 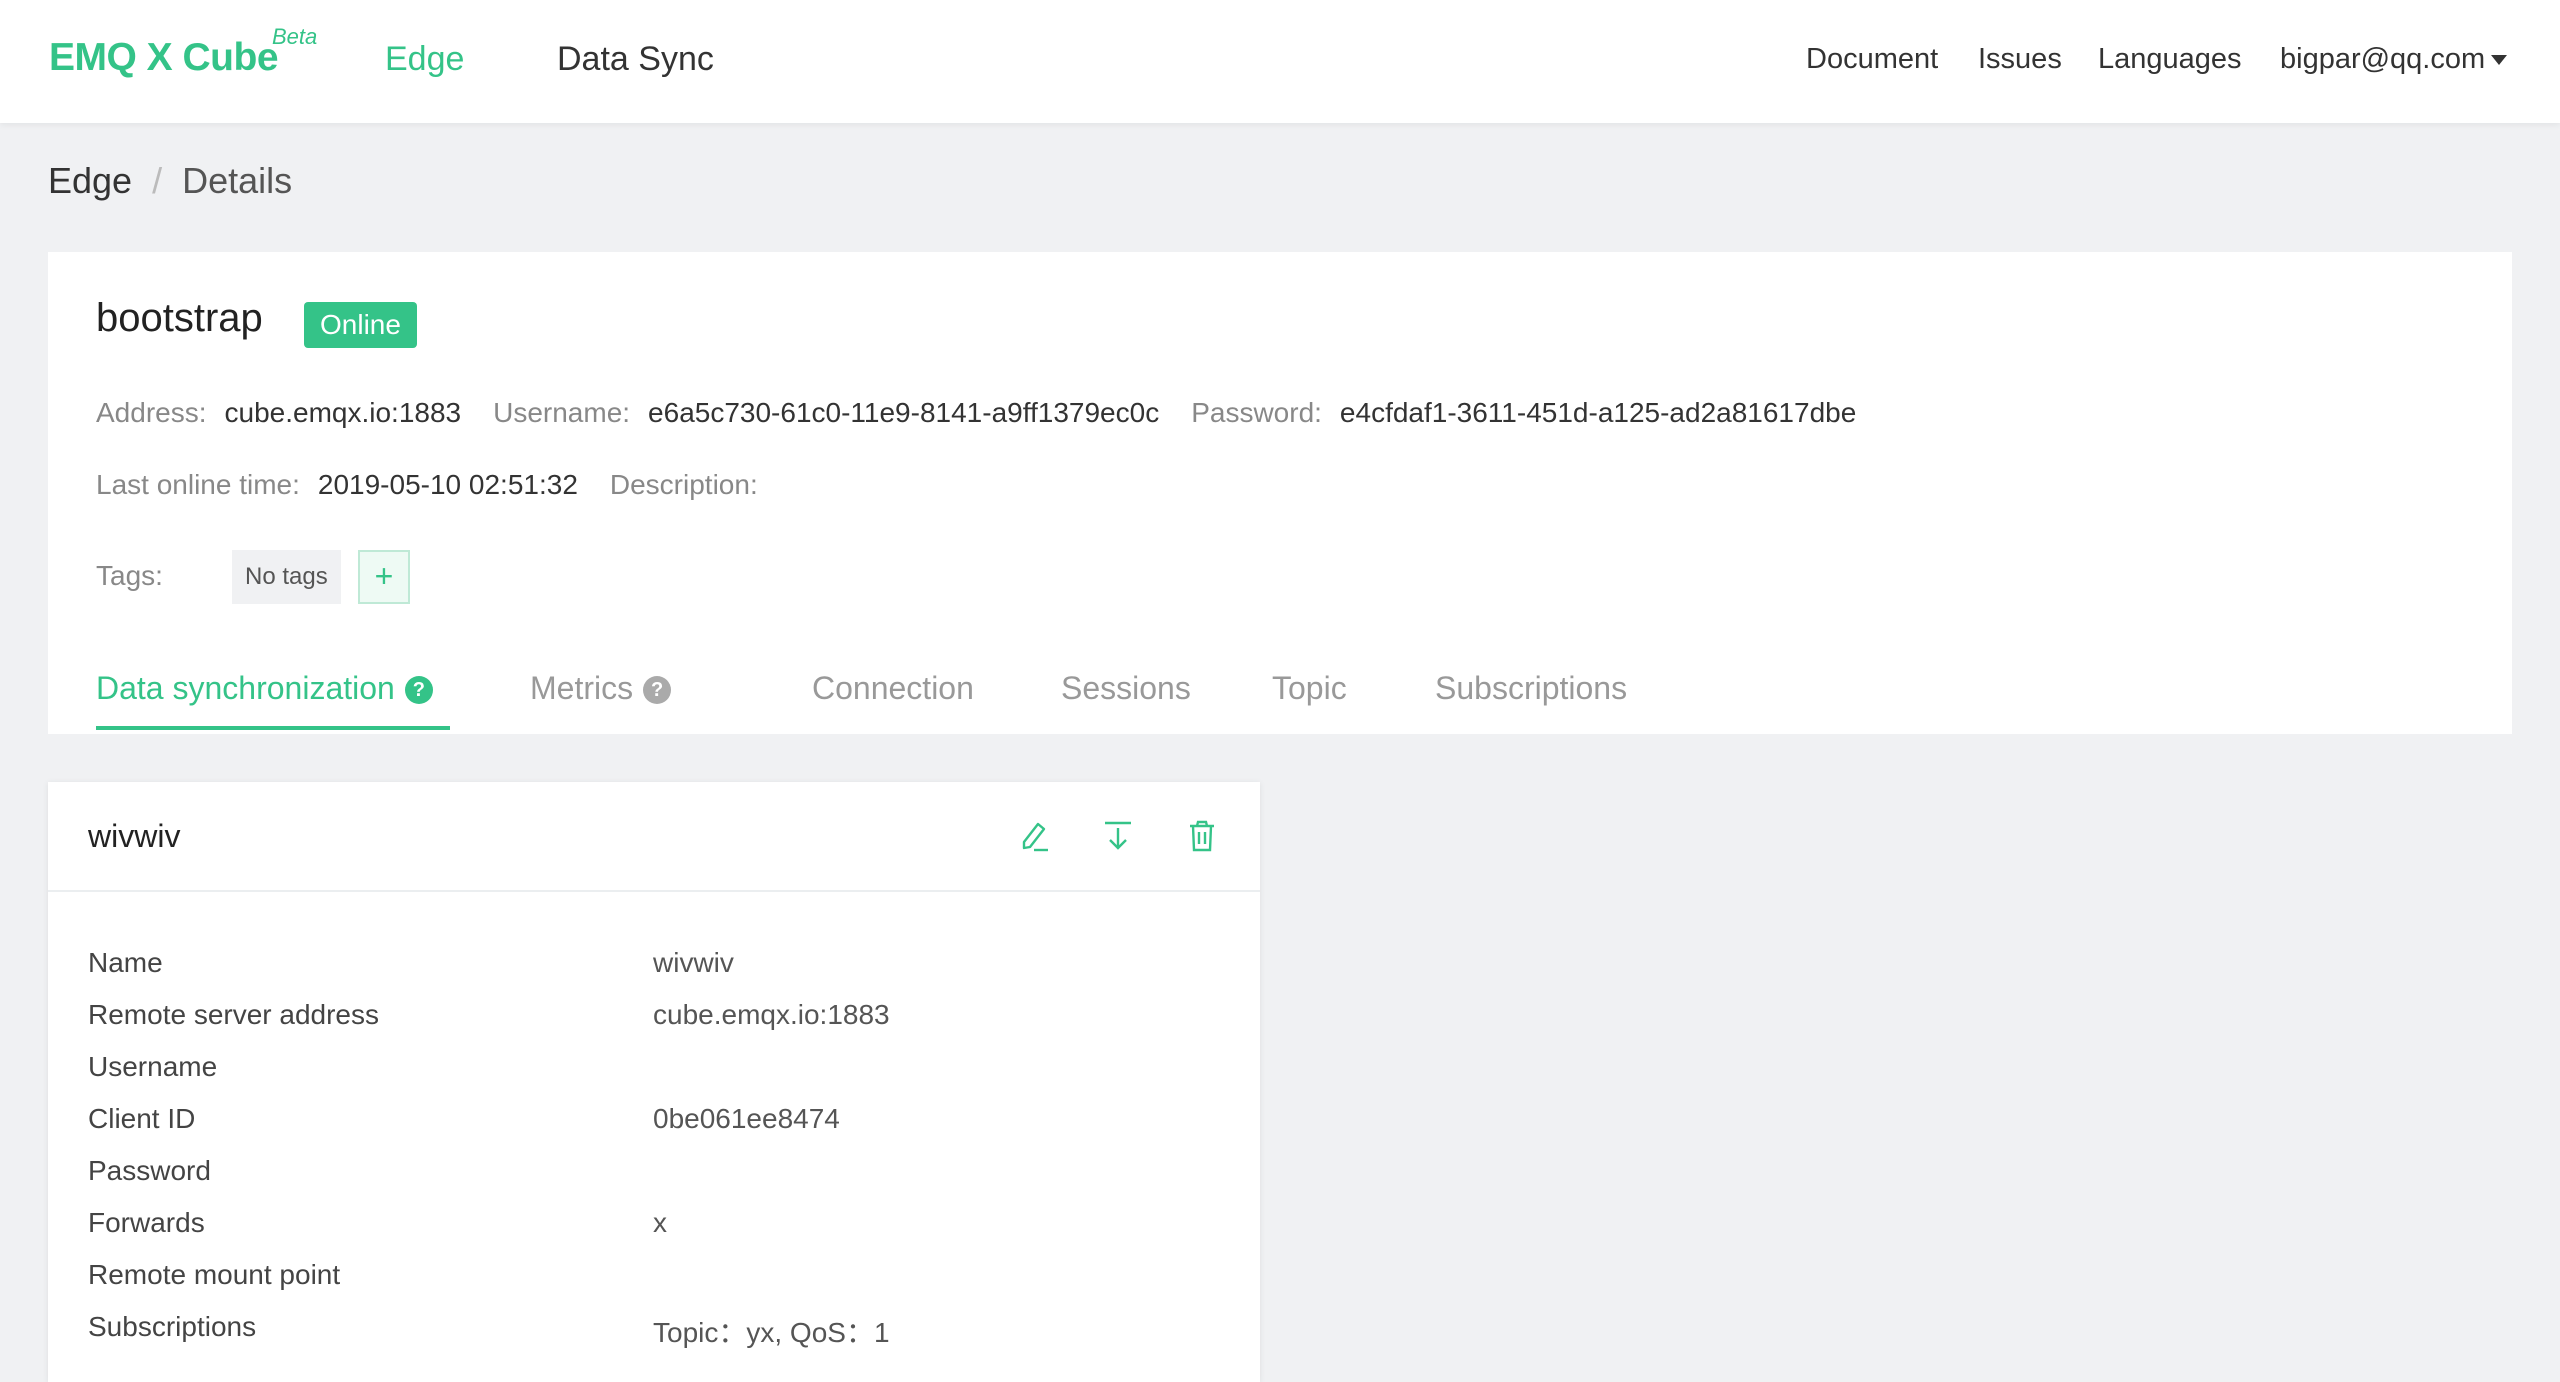 What do you see at coordinates (384, 577) in the screenshot?
I see `add-tag-button: +` at bounding box center [384, 577].